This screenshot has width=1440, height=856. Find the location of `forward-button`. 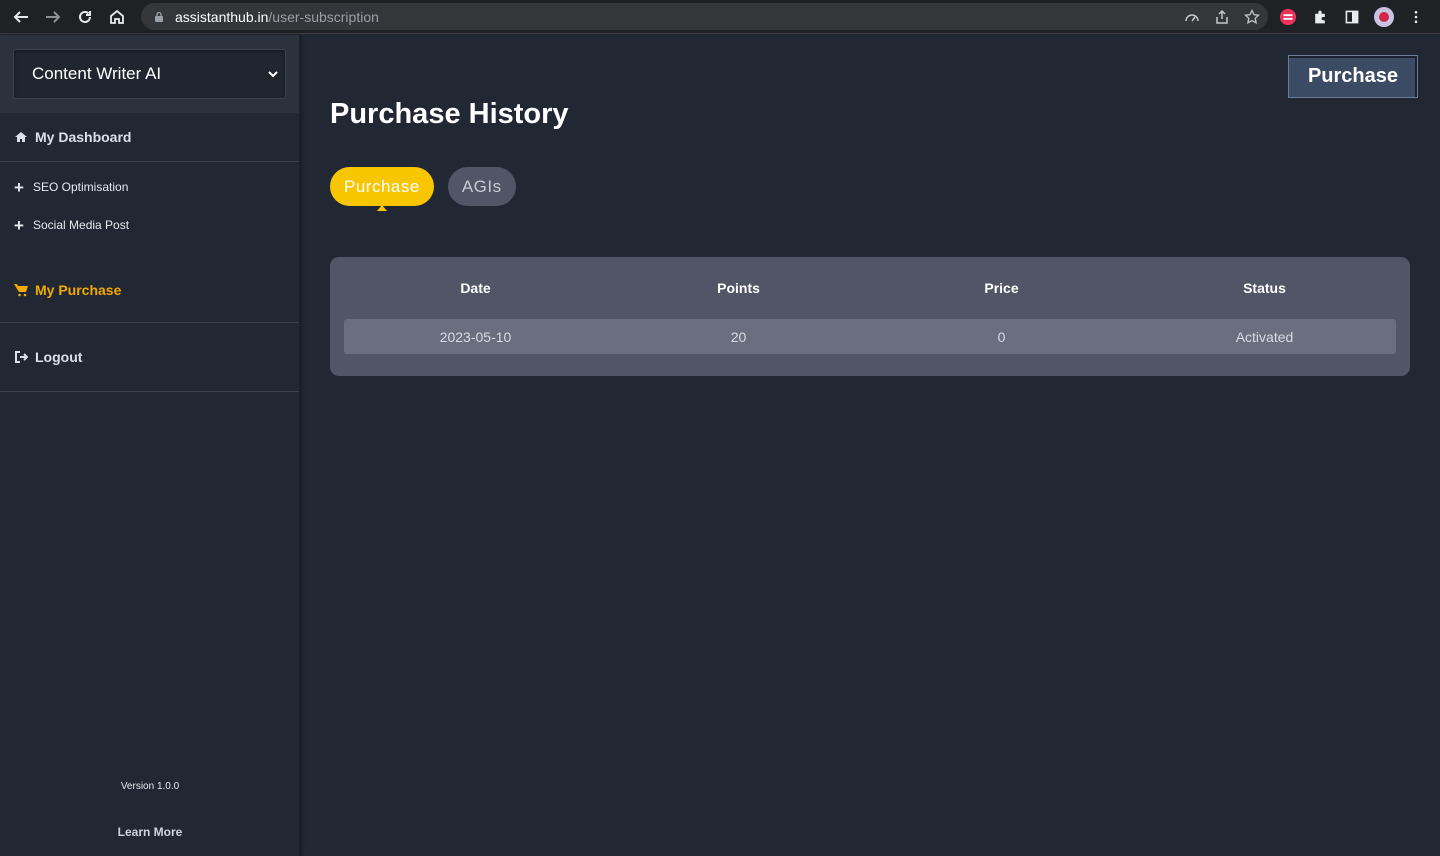

forward-button is located at coordinates (53, 17).